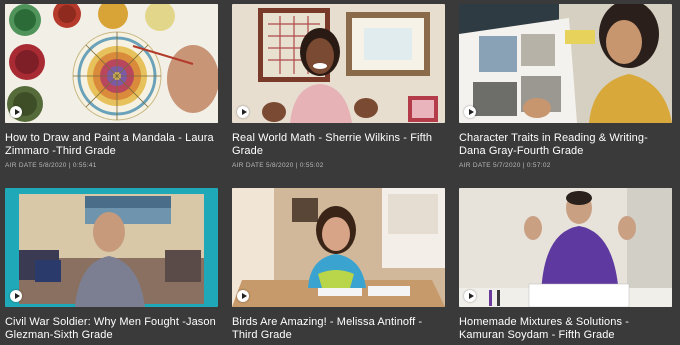  I want to click on video-thumbnail-civil-war, so click(111, 247).